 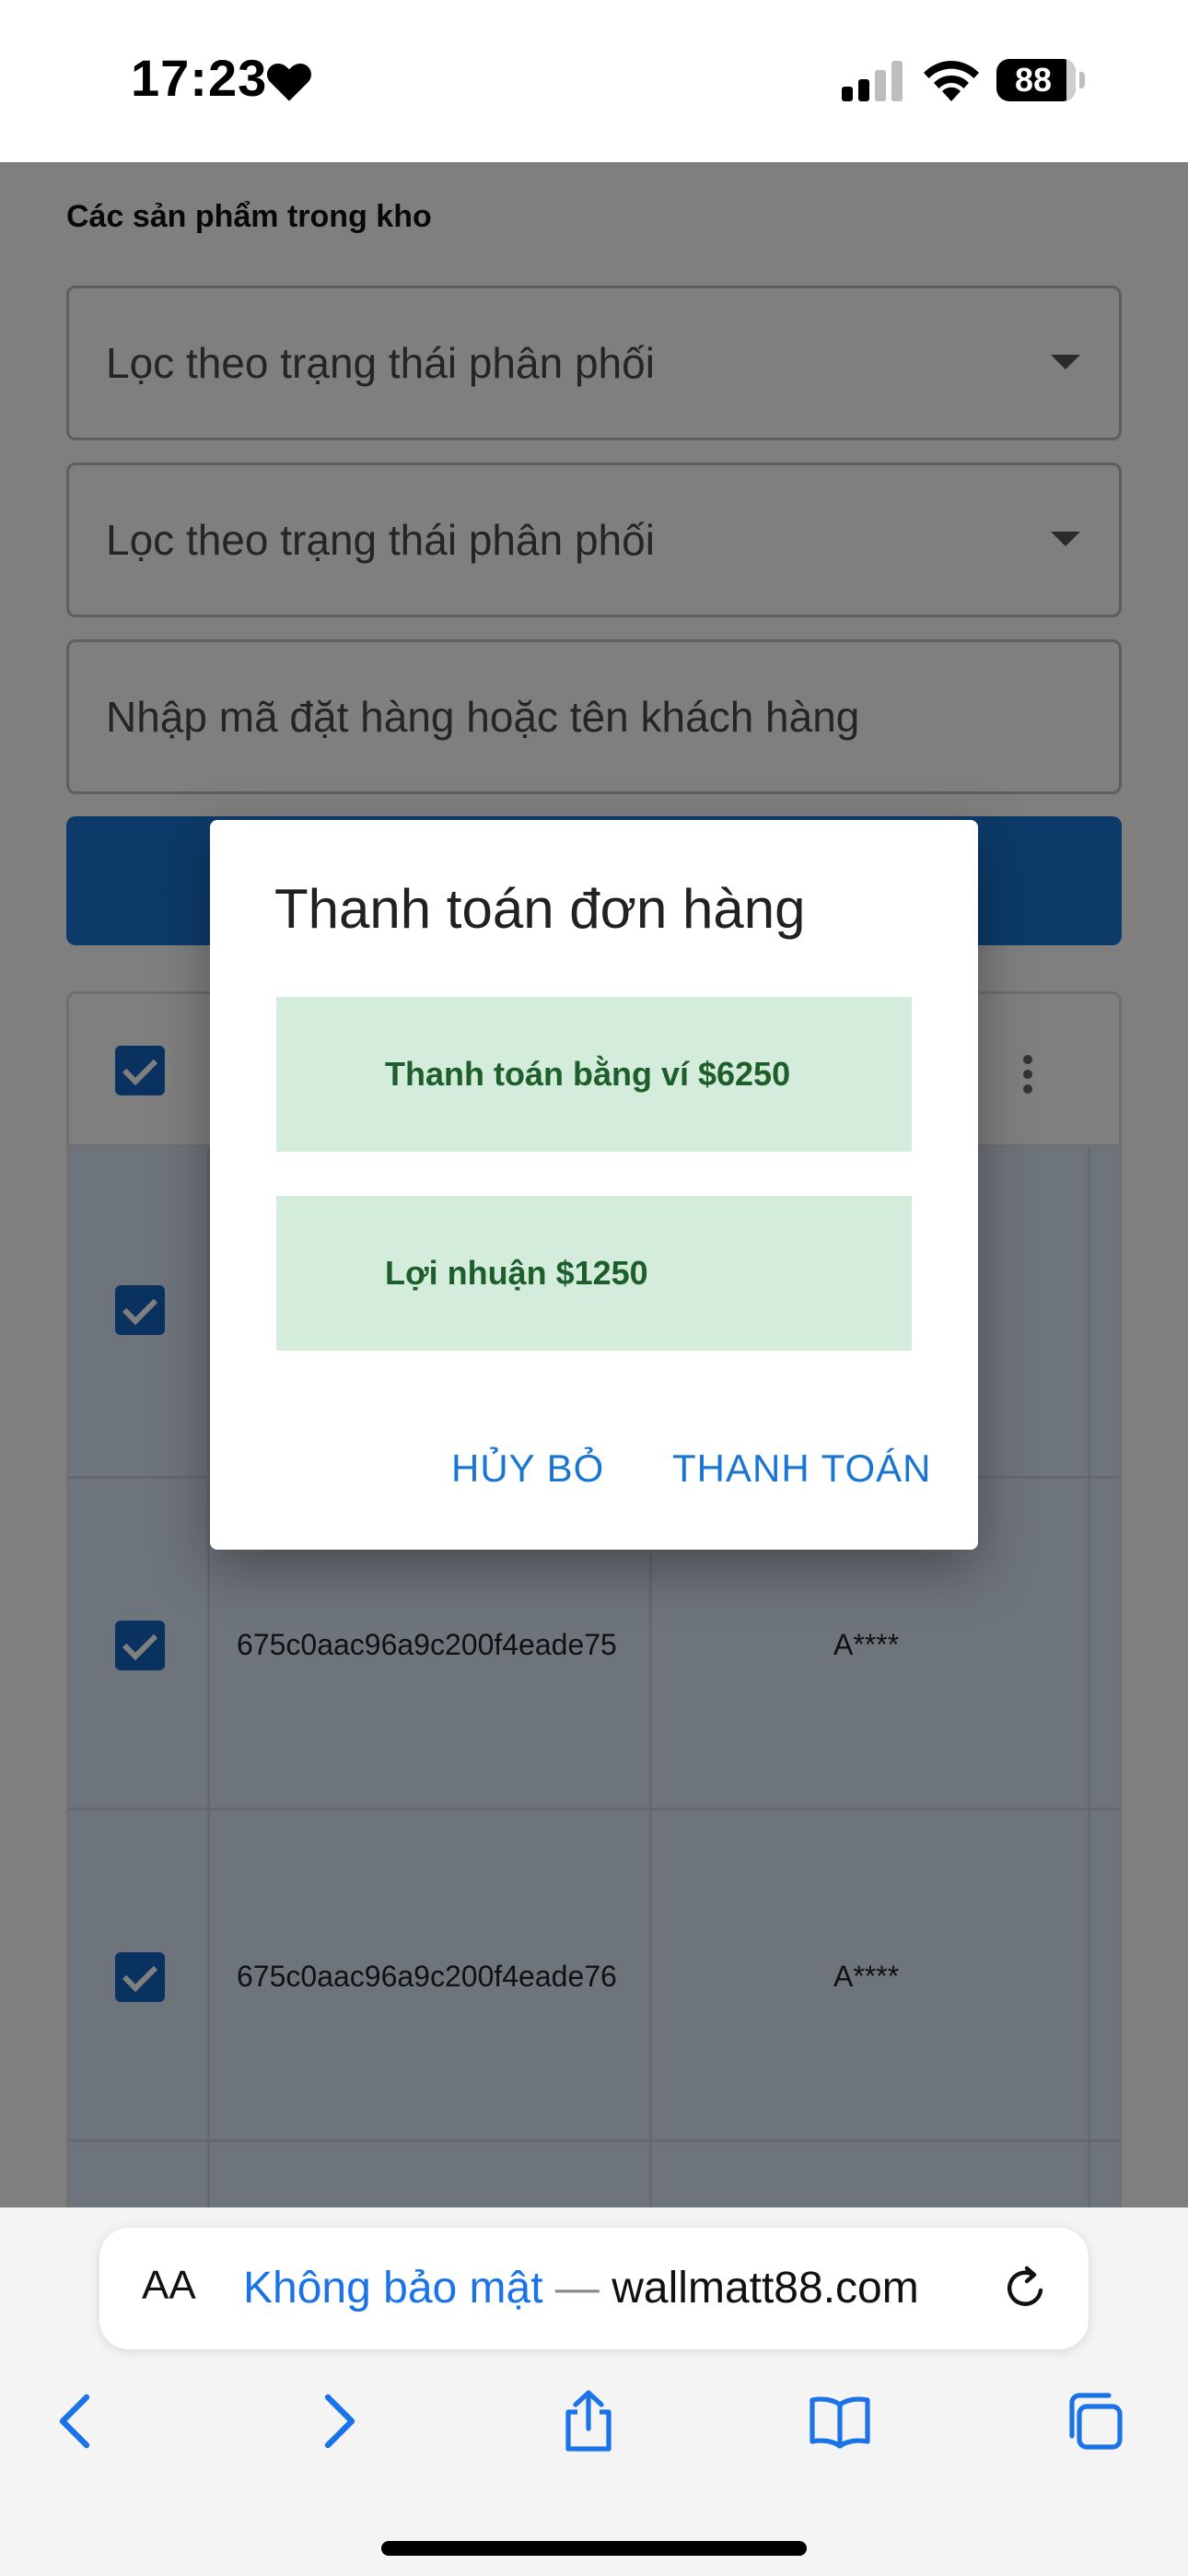 I want to click on dialog-title: Thanh toán đơn hàng, so click(x=540, y=909).